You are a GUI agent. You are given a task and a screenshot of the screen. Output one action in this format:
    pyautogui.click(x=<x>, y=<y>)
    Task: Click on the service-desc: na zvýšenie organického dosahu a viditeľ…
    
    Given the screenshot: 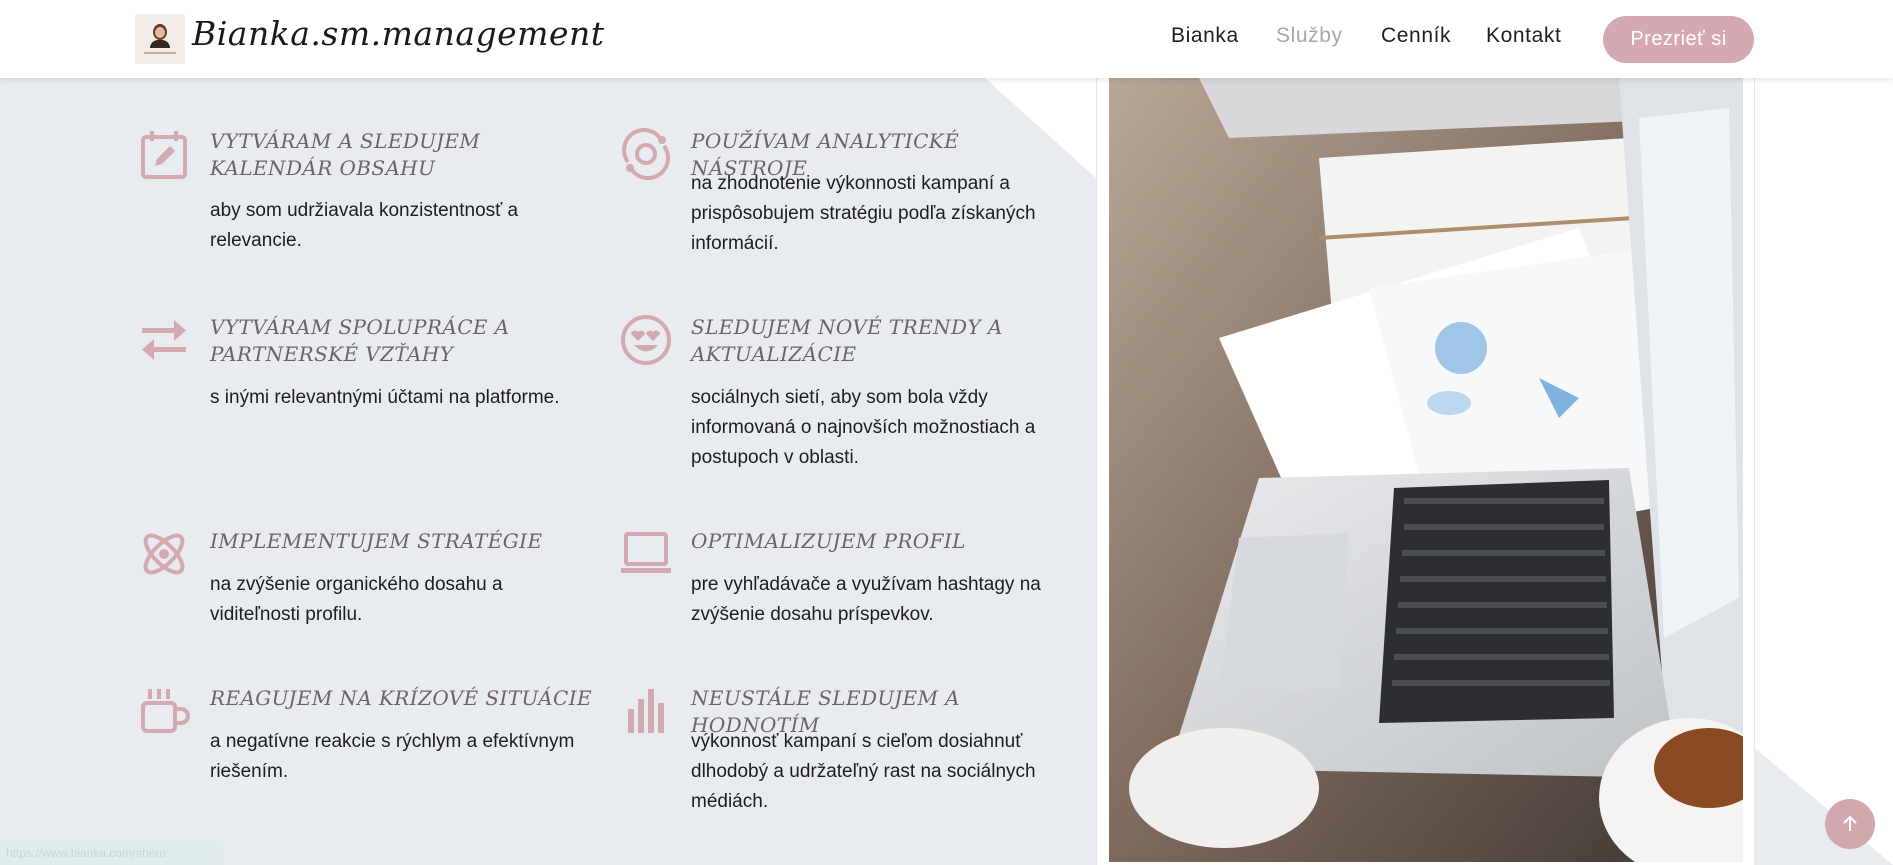 What is the action you would take?
    pyautogui.click(x=356, y=599)
    